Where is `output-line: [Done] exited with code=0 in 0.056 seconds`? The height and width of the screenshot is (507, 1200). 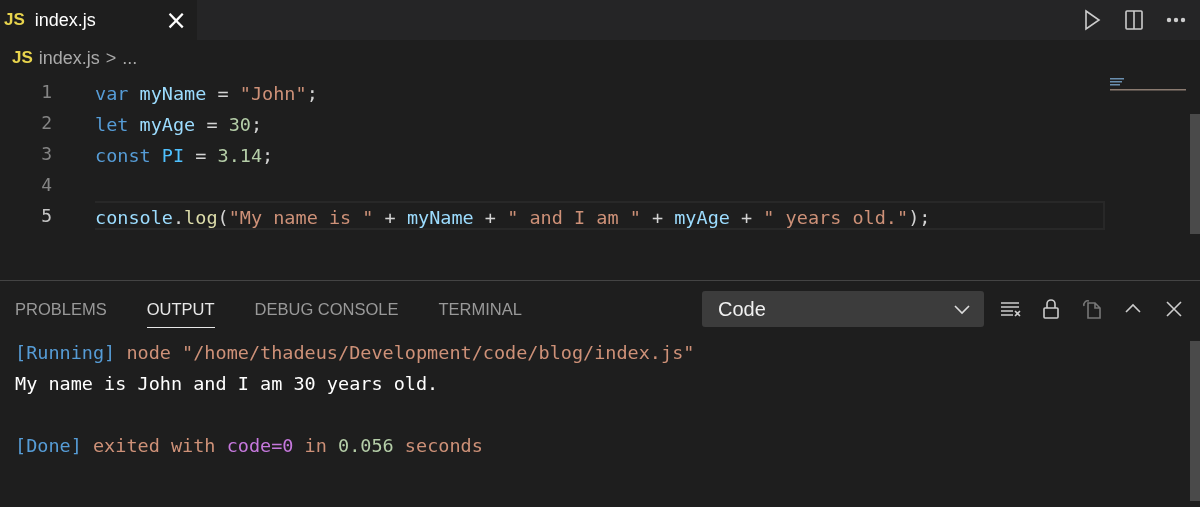 output-line: [Done] exited with code=0 in 0.056 seconds is located at coordinates (249, 446).